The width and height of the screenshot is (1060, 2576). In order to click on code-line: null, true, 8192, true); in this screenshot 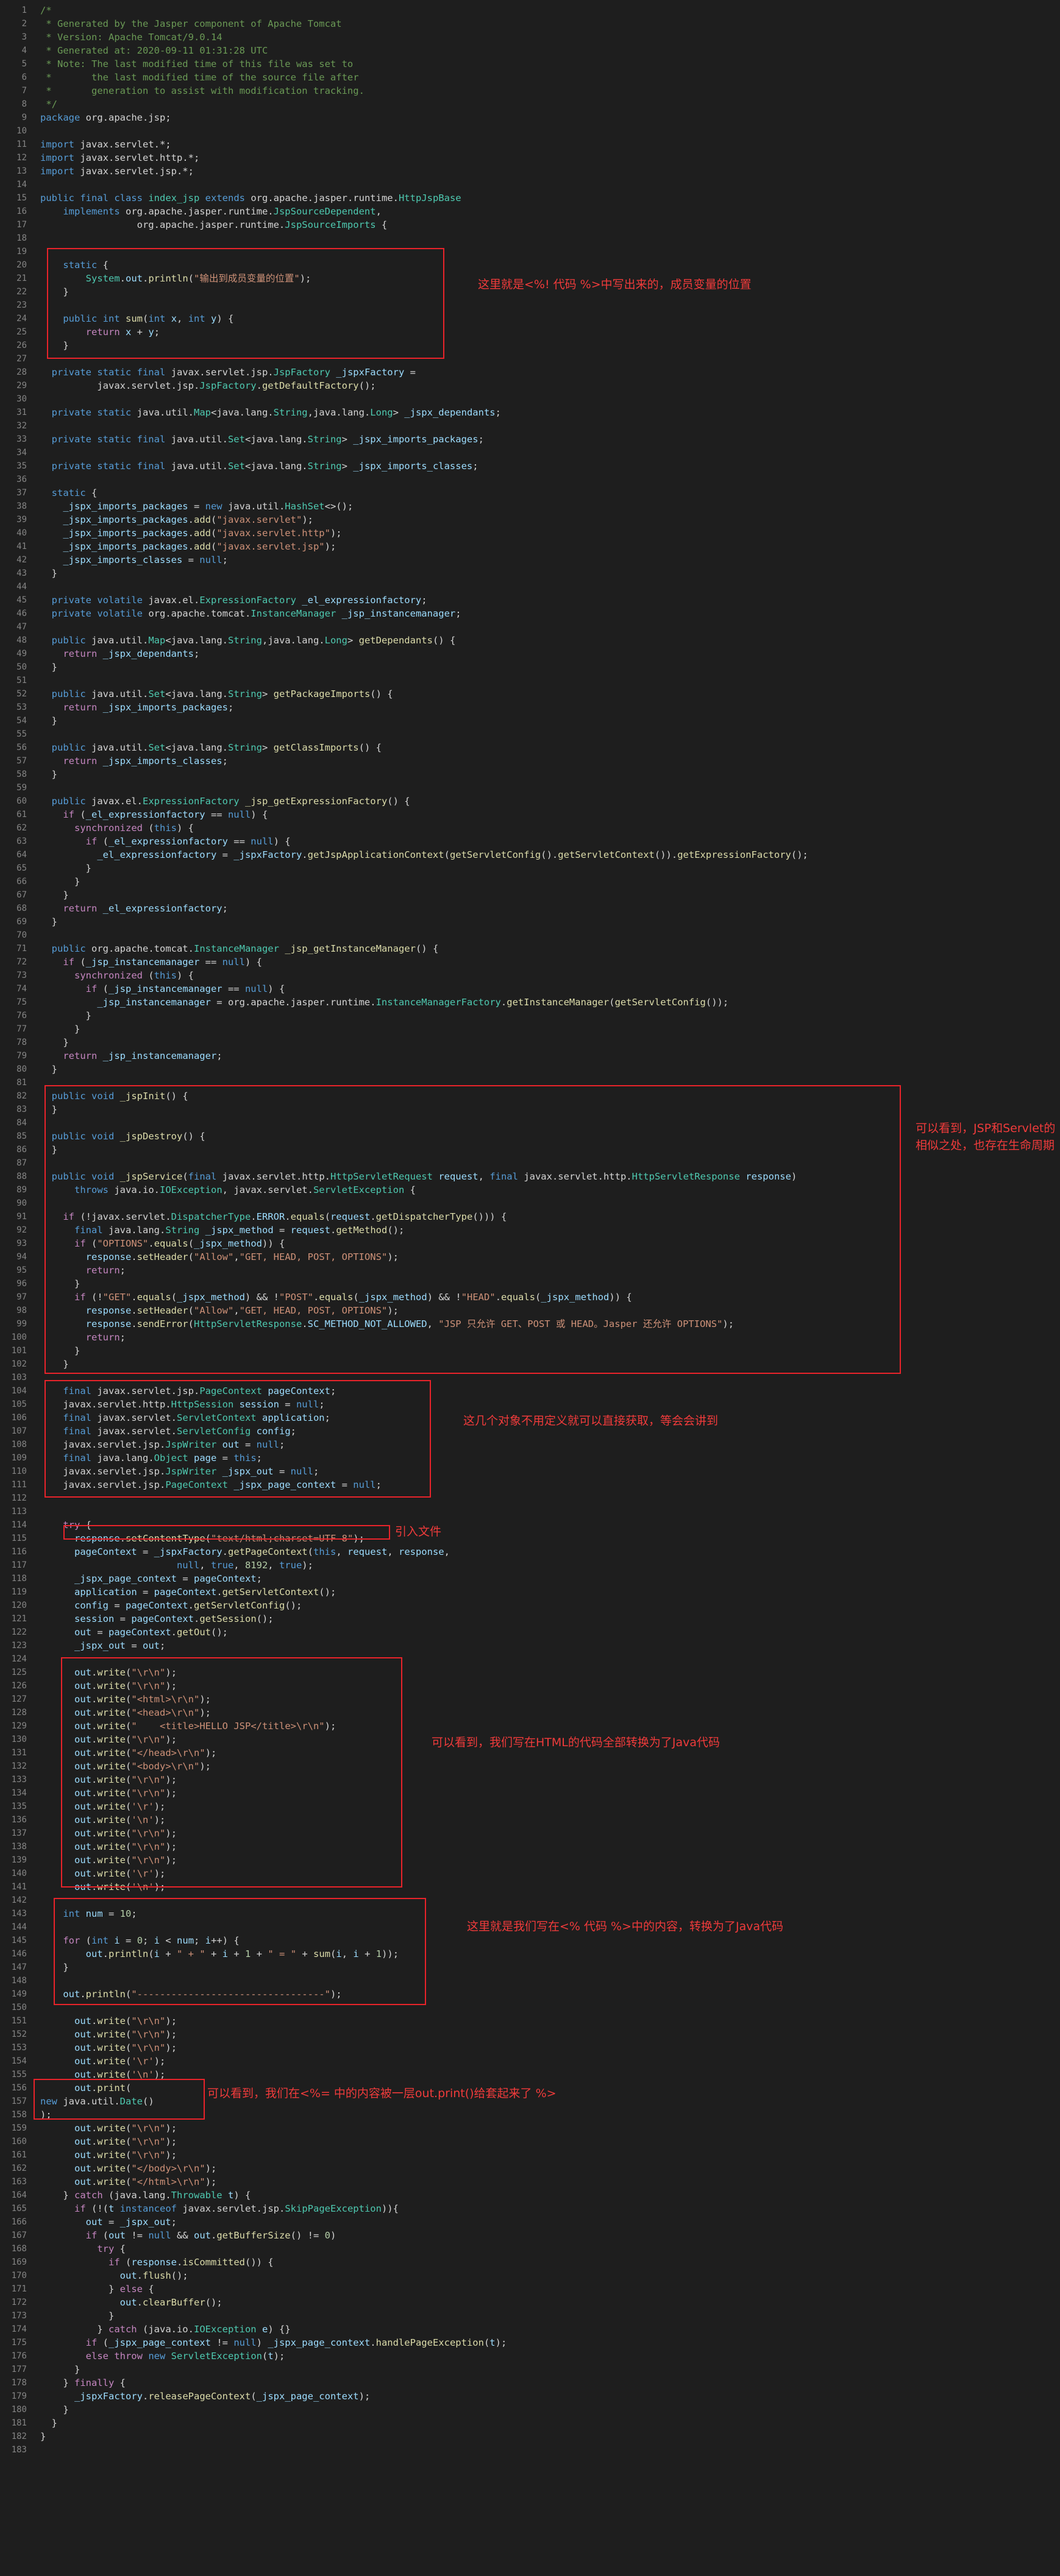, I will do `click(176, 1565)`.